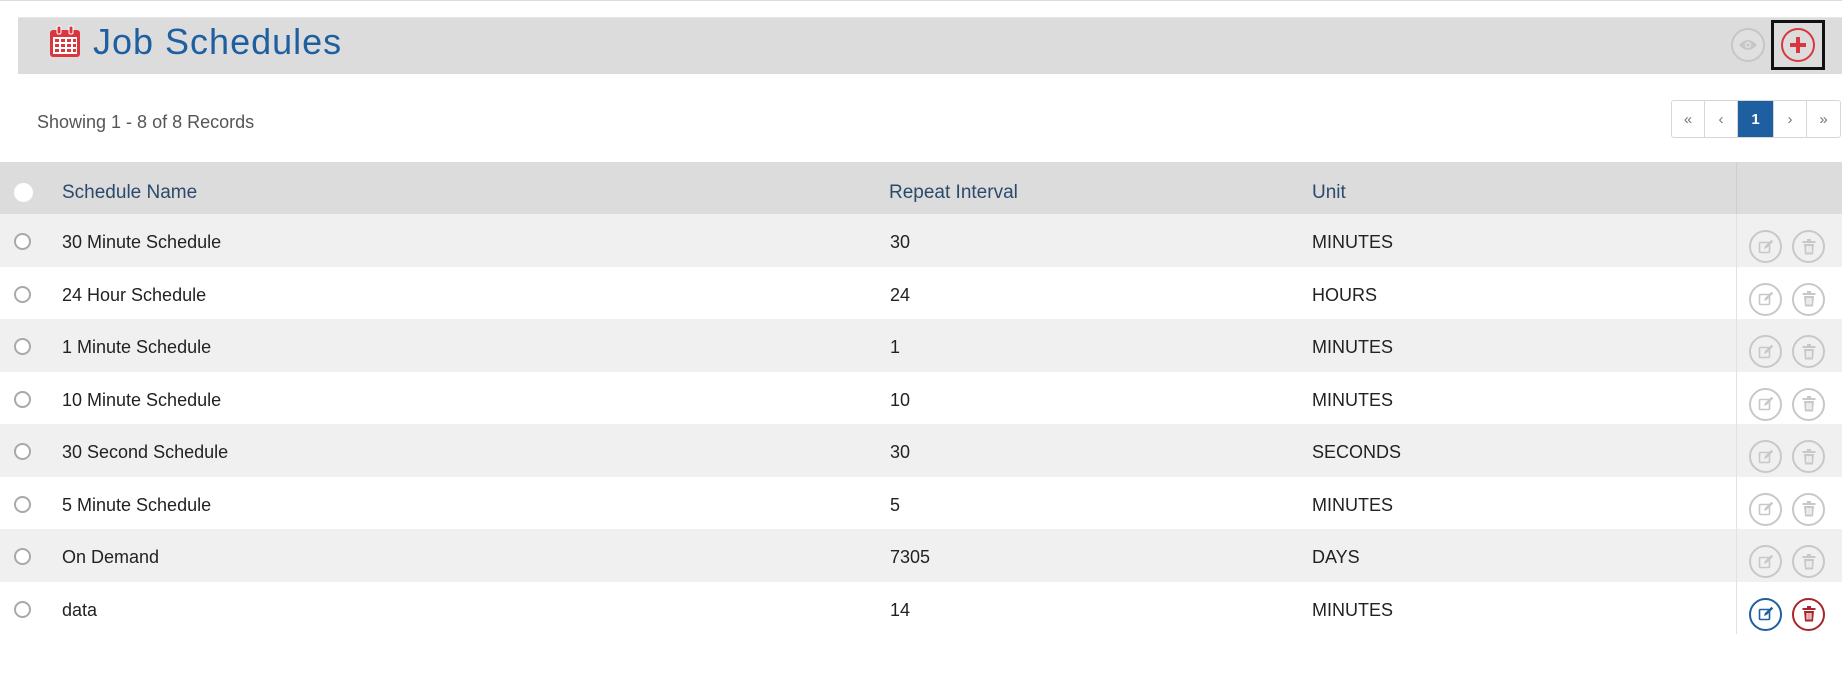 Image resolution: width=1842 pixels, height=678 pixels. What do you see at coordinates (134, 294) in the screenshot?
I see `schedule-name-cell: 24 Hour Schedule` at bounding box center [134, 294].